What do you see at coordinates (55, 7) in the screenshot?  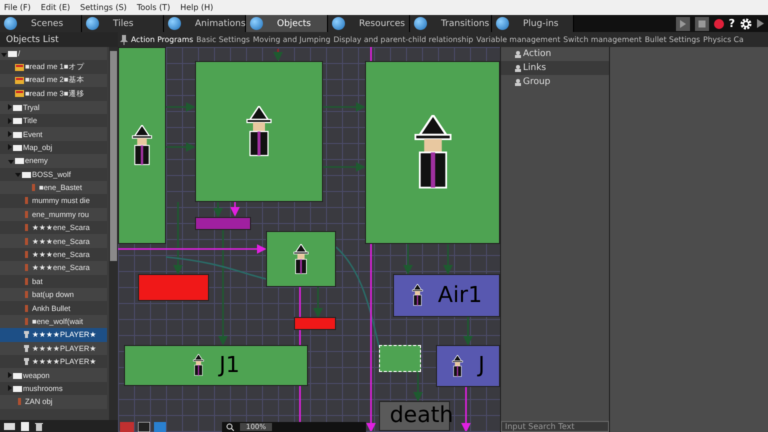 I see `menu-item: Edit (E)` at bounding box center [55, 7].